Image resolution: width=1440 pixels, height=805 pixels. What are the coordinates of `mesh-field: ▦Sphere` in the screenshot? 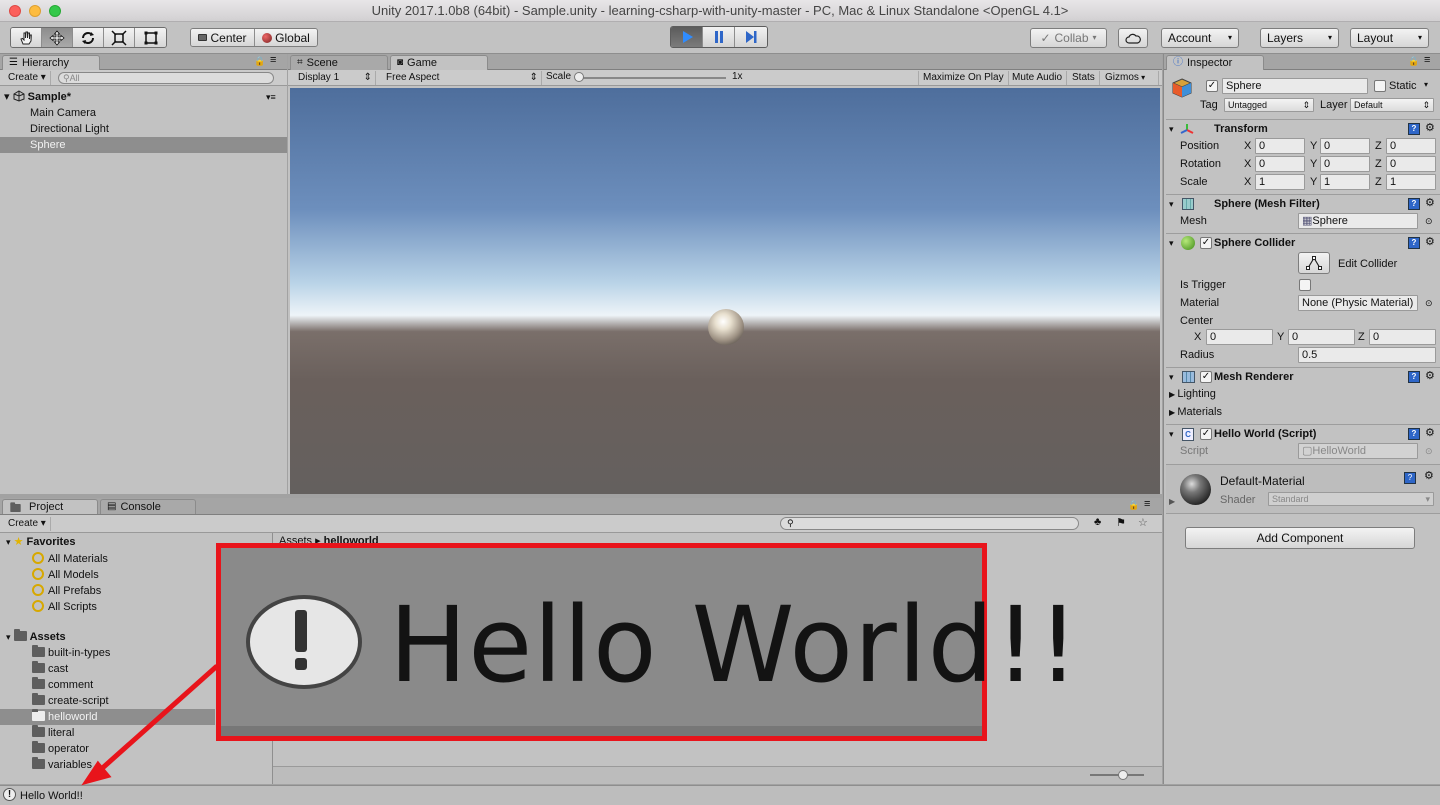 It's located at (1358, 221).